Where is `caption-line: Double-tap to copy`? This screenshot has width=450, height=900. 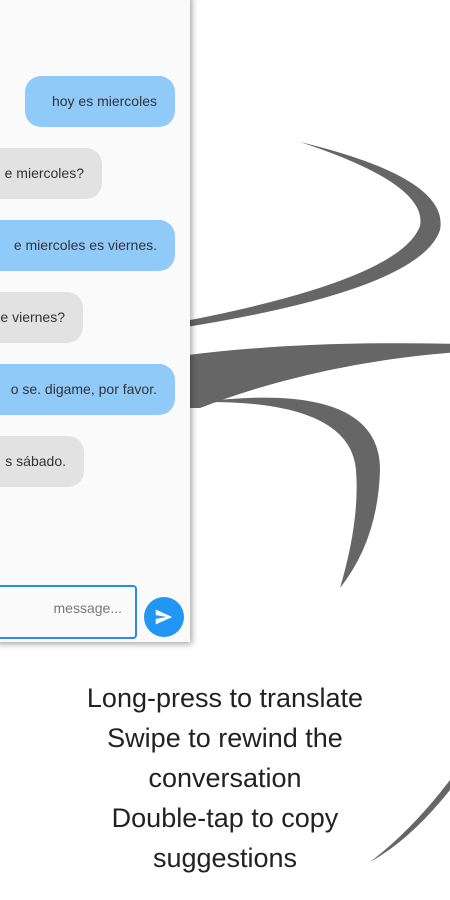 caption-line: Double-tap to copy is located at coordinates (225, 818).